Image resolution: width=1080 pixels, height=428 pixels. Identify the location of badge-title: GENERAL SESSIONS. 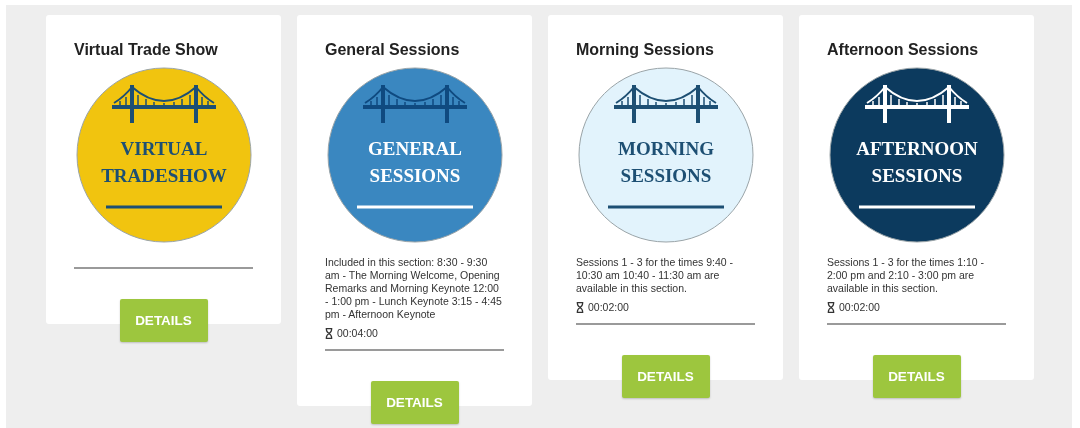
(414, 162).